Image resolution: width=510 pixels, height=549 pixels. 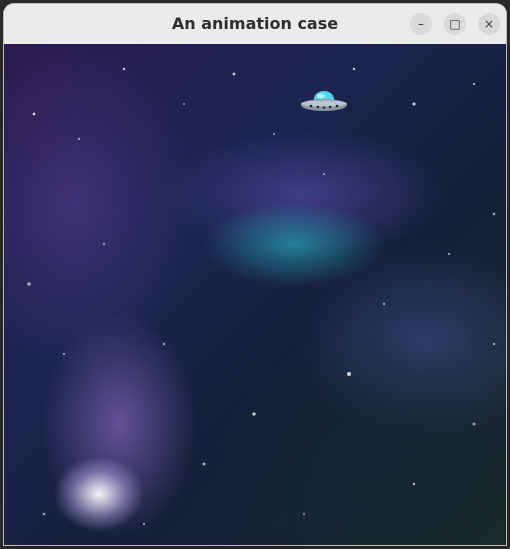 I want to click on minimize-button: –, so click(x=421, y=24).